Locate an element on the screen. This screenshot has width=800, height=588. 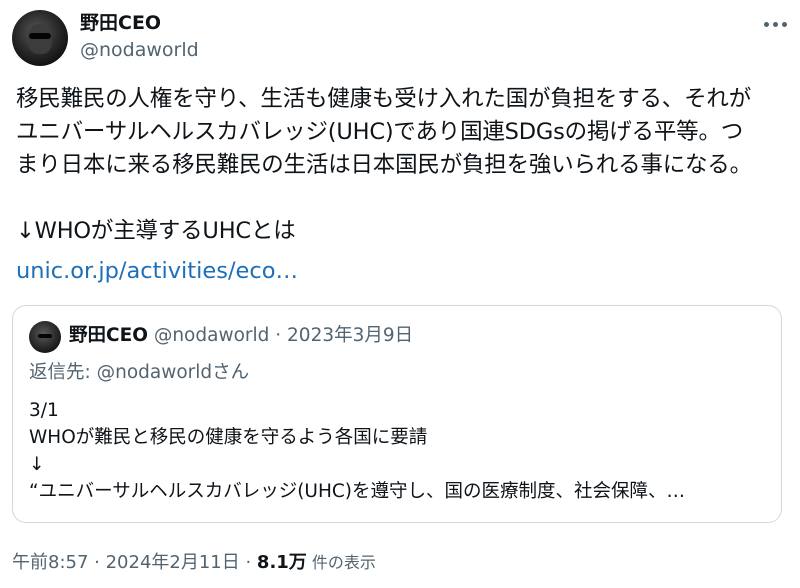
quoted-avatar-sunglasses is located at coordinates (45, 336).